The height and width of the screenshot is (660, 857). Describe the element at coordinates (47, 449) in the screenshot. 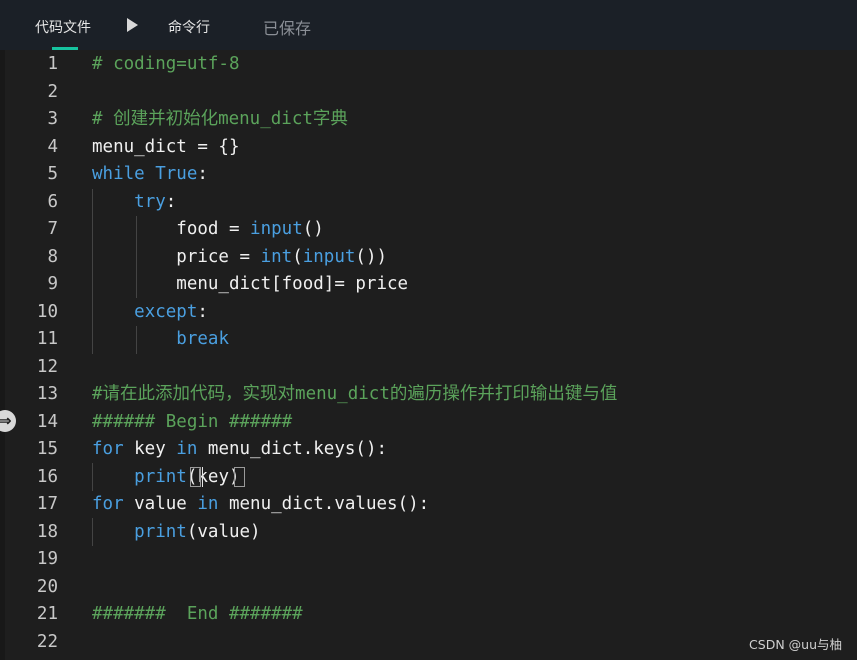

I see `line-number: 15` at that location.